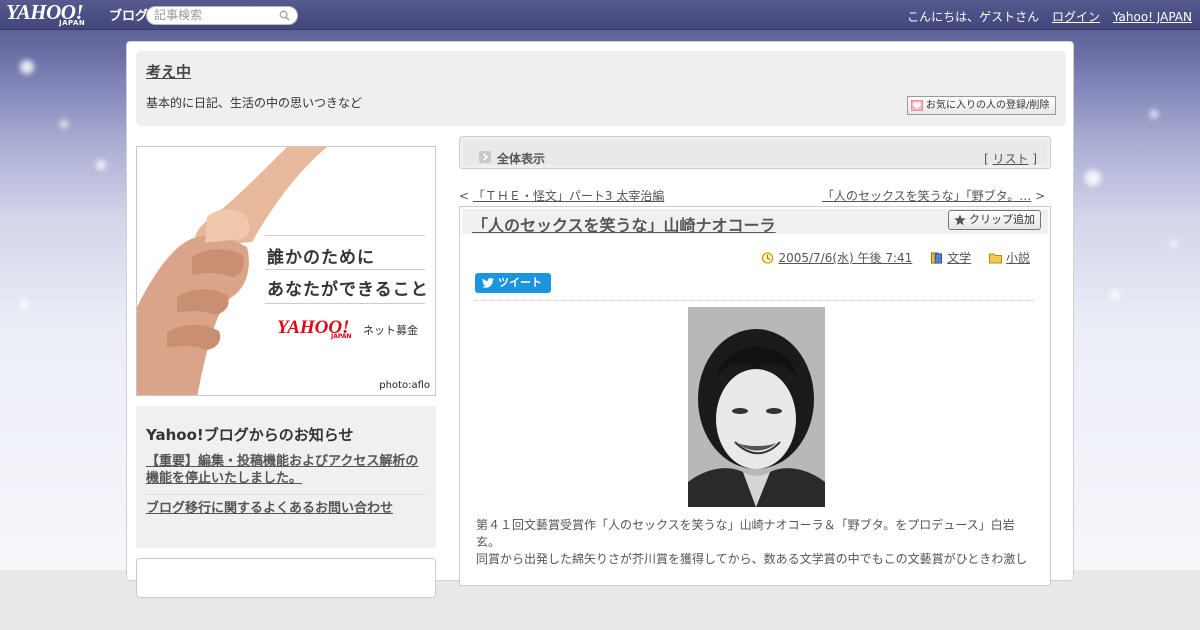  I want to click on search-placeholder: 記事検索, so click(178, 15).